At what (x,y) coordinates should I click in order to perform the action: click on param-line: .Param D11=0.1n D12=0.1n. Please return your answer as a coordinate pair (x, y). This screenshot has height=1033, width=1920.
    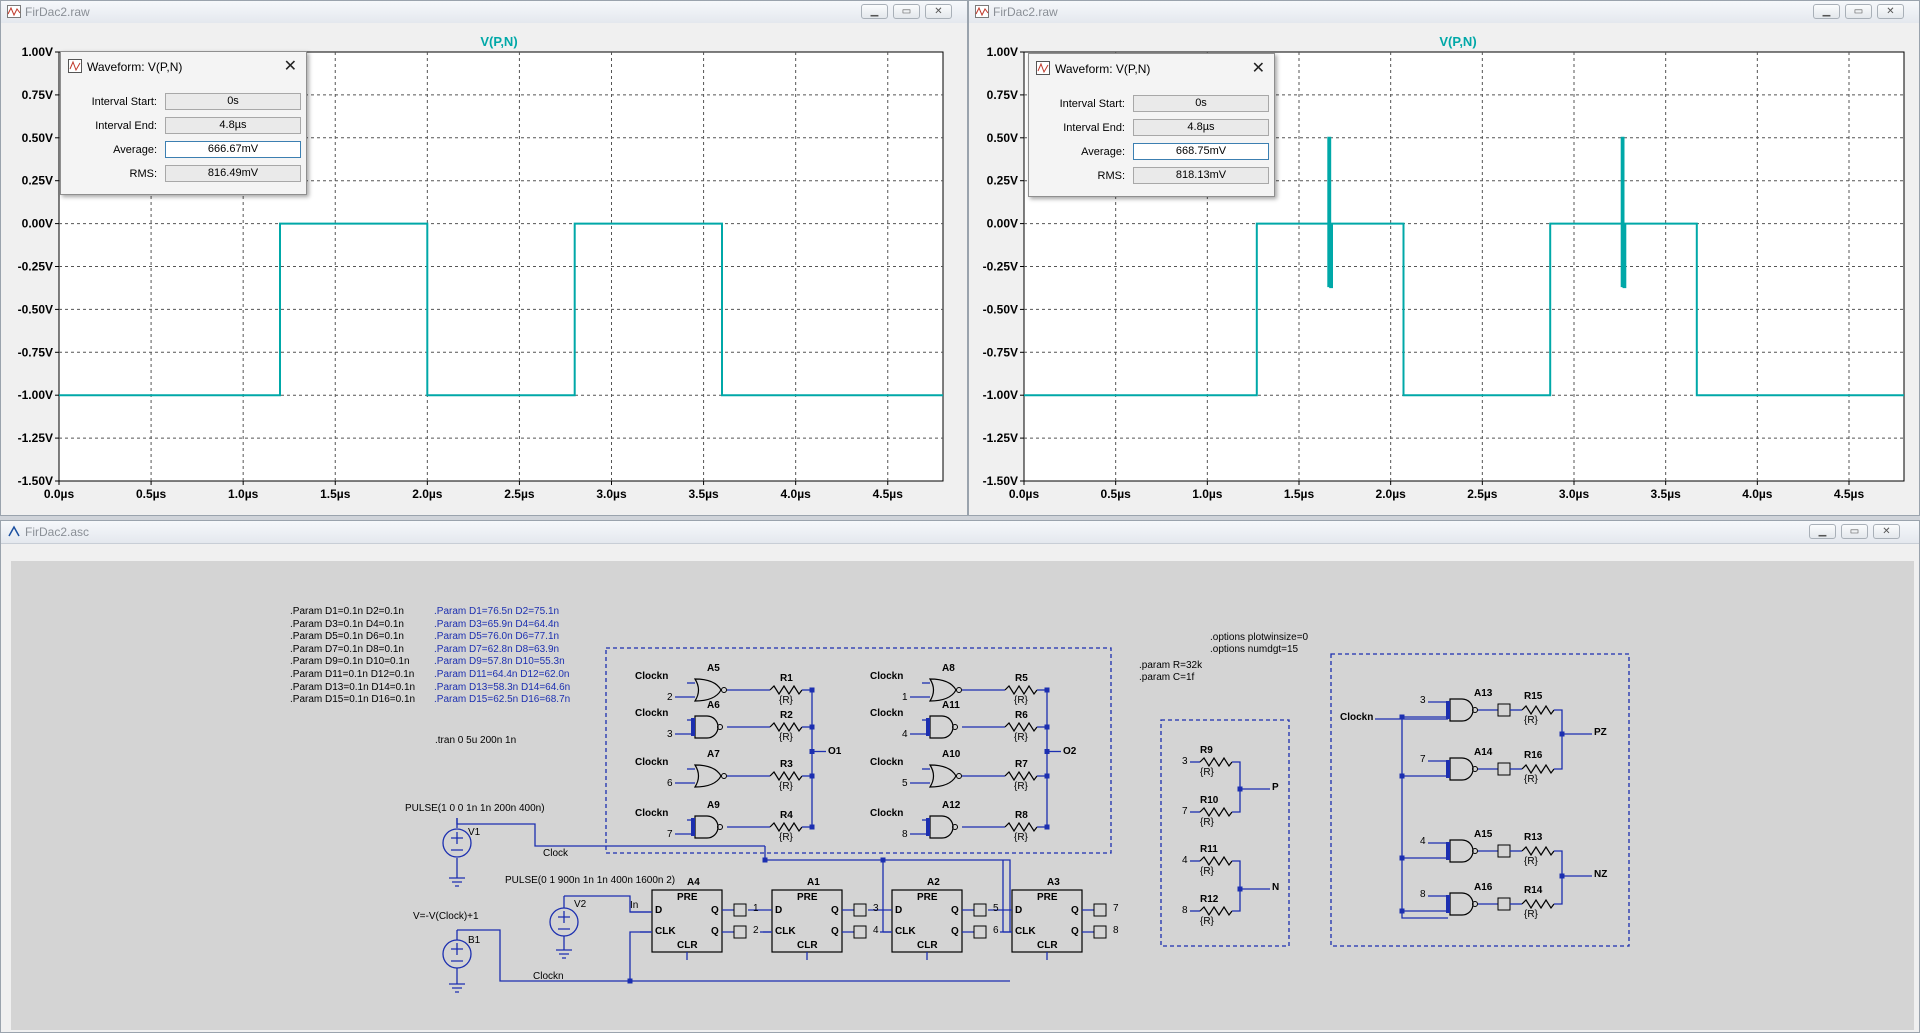
    Looking at the image, I should click on (352, 674).